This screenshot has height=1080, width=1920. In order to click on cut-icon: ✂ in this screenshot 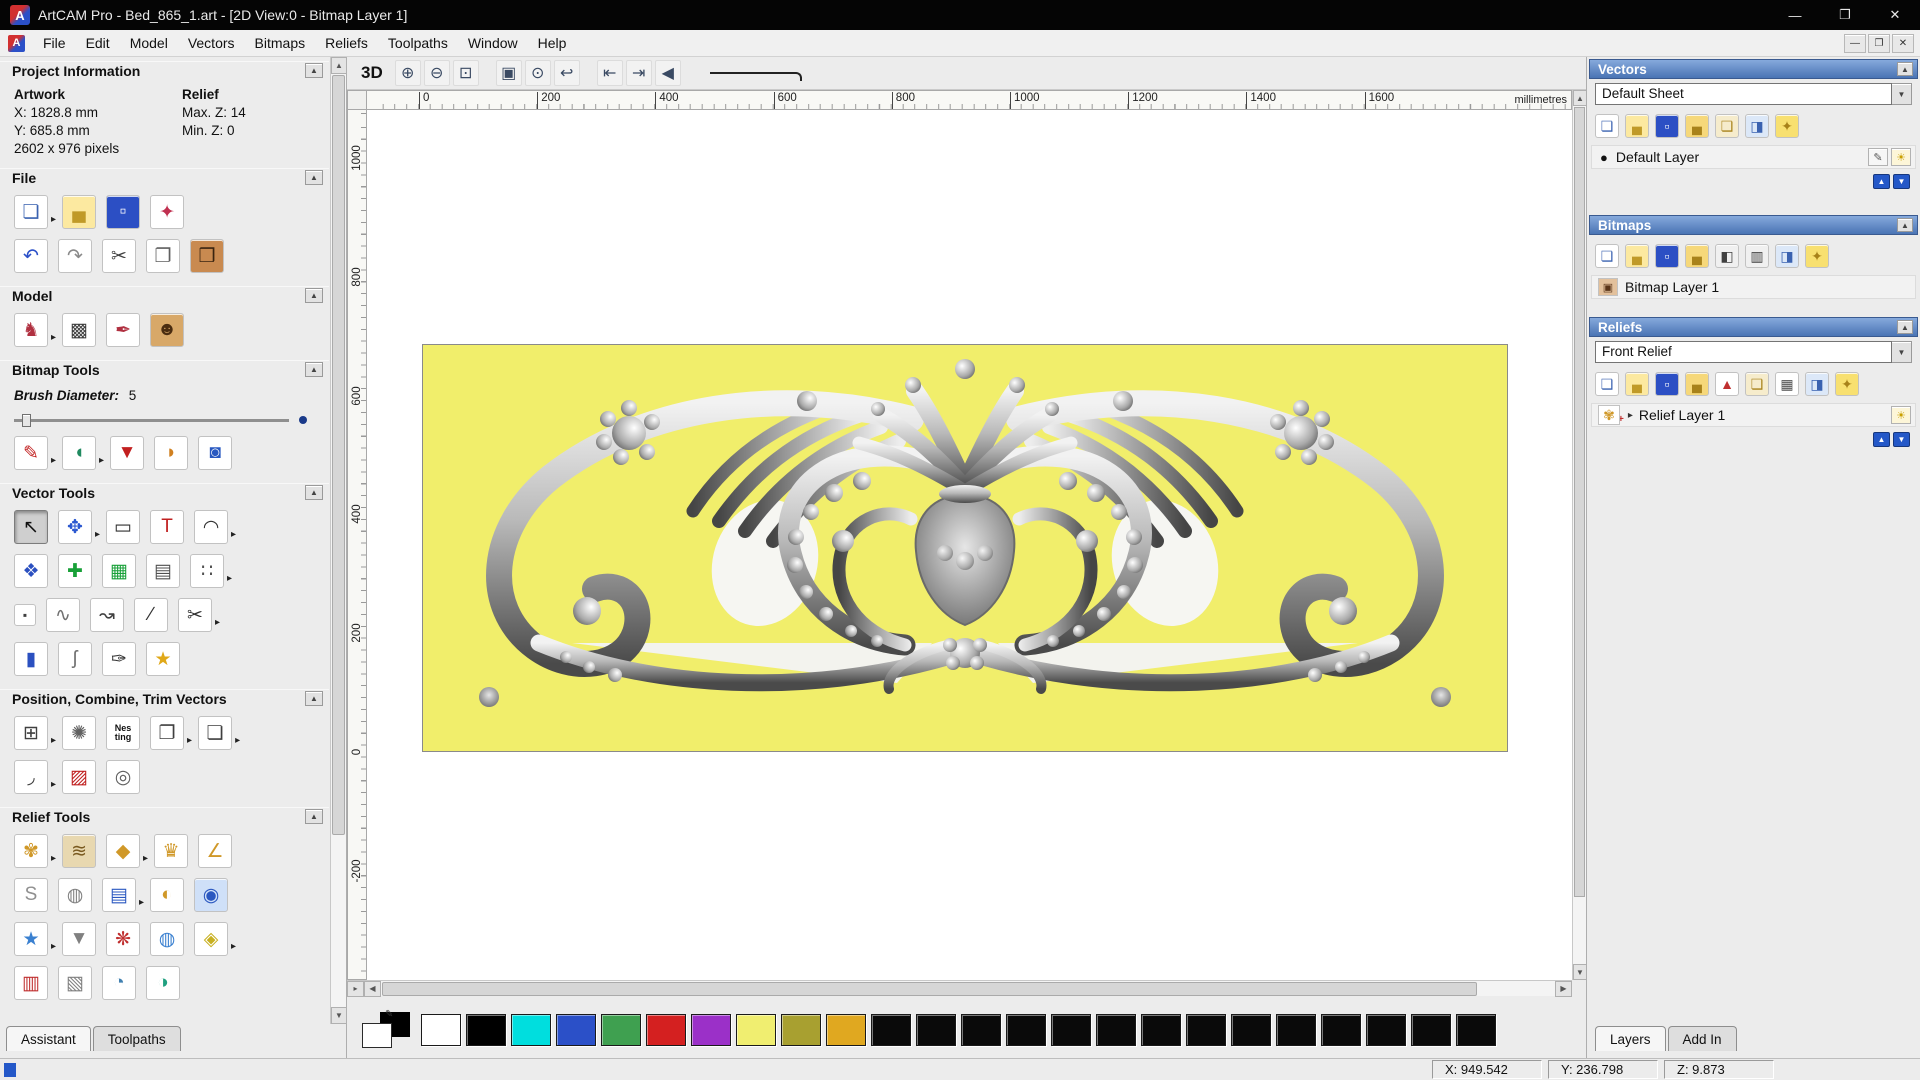, I will do `click(119, 256)`.